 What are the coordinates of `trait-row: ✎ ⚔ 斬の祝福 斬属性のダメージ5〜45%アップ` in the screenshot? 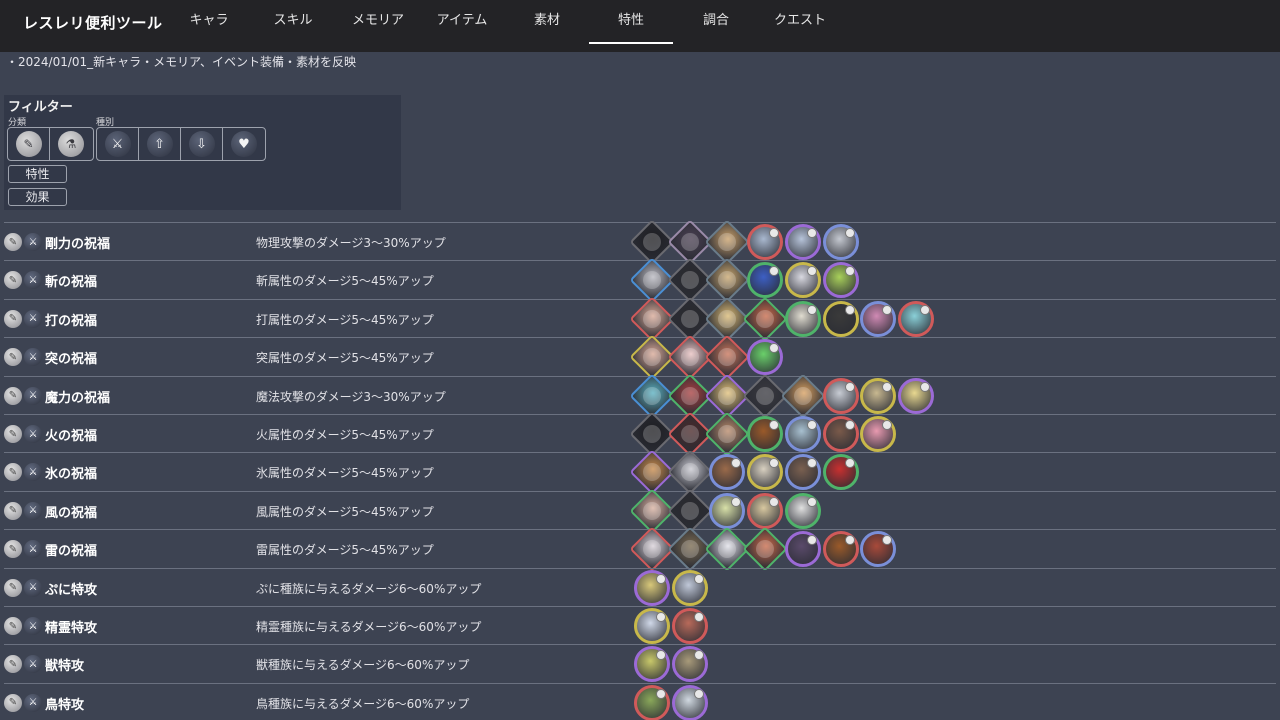 It's located at (640, 280).